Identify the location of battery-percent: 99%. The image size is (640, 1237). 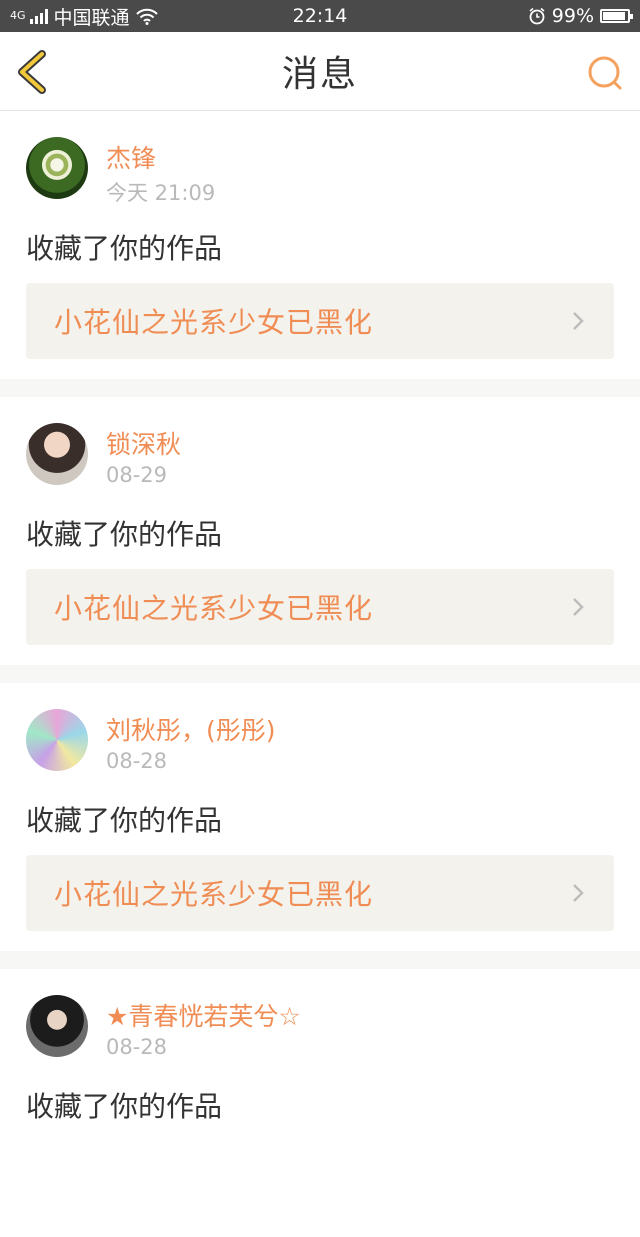
(572, 16).